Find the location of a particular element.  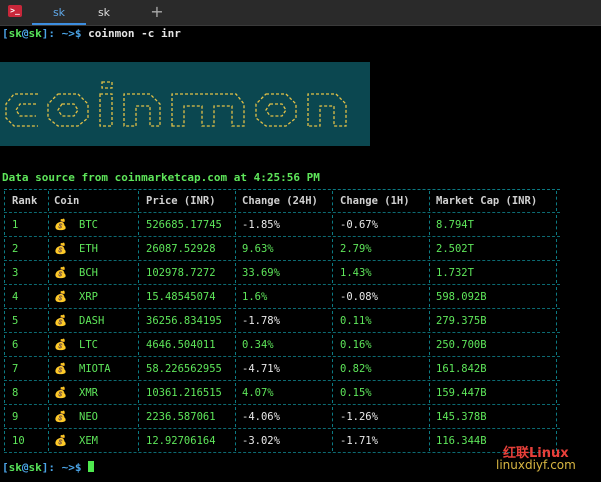

watermark-url: linuxdiyf.com is located at coordinates (536, 465).